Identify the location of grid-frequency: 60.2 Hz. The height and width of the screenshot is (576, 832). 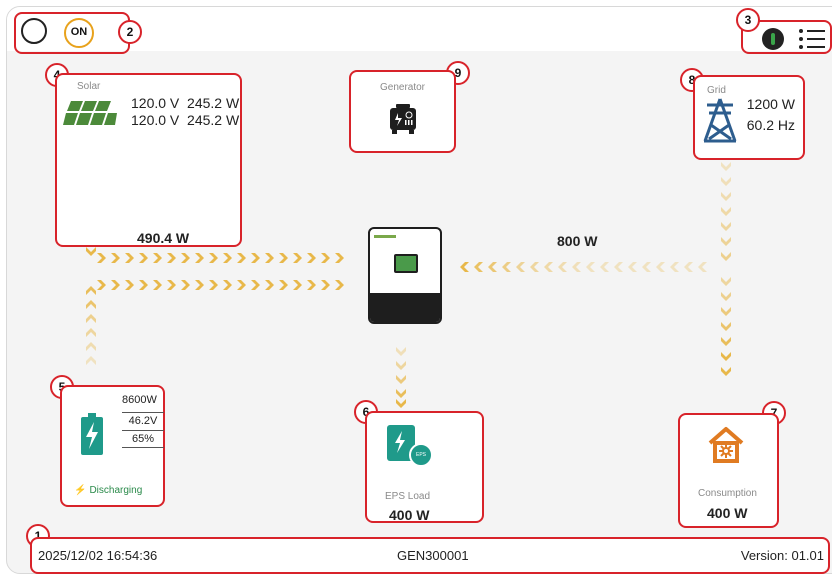
(770, 125).